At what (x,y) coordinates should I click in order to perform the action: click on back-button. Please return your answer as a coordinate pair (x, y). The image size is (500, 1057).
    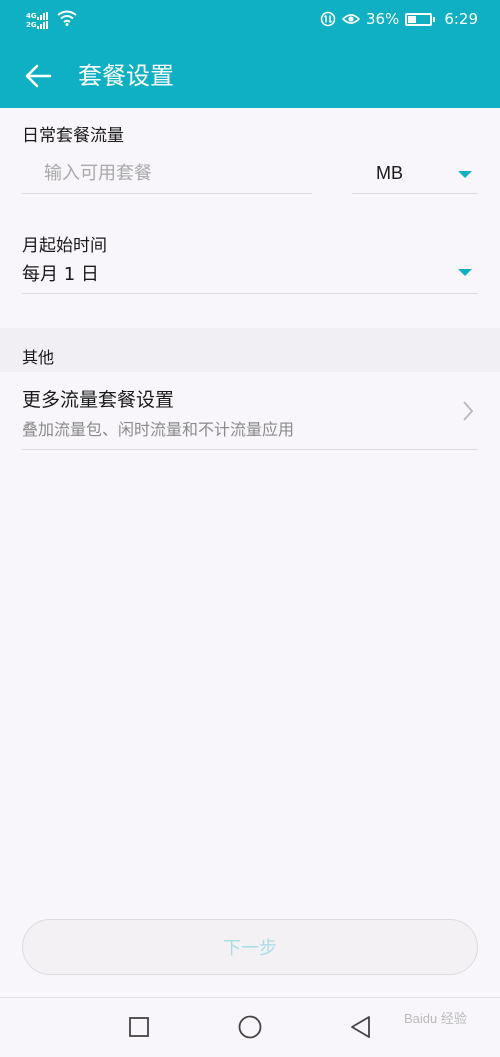
    Looking at the image, I should click on (38, 76).